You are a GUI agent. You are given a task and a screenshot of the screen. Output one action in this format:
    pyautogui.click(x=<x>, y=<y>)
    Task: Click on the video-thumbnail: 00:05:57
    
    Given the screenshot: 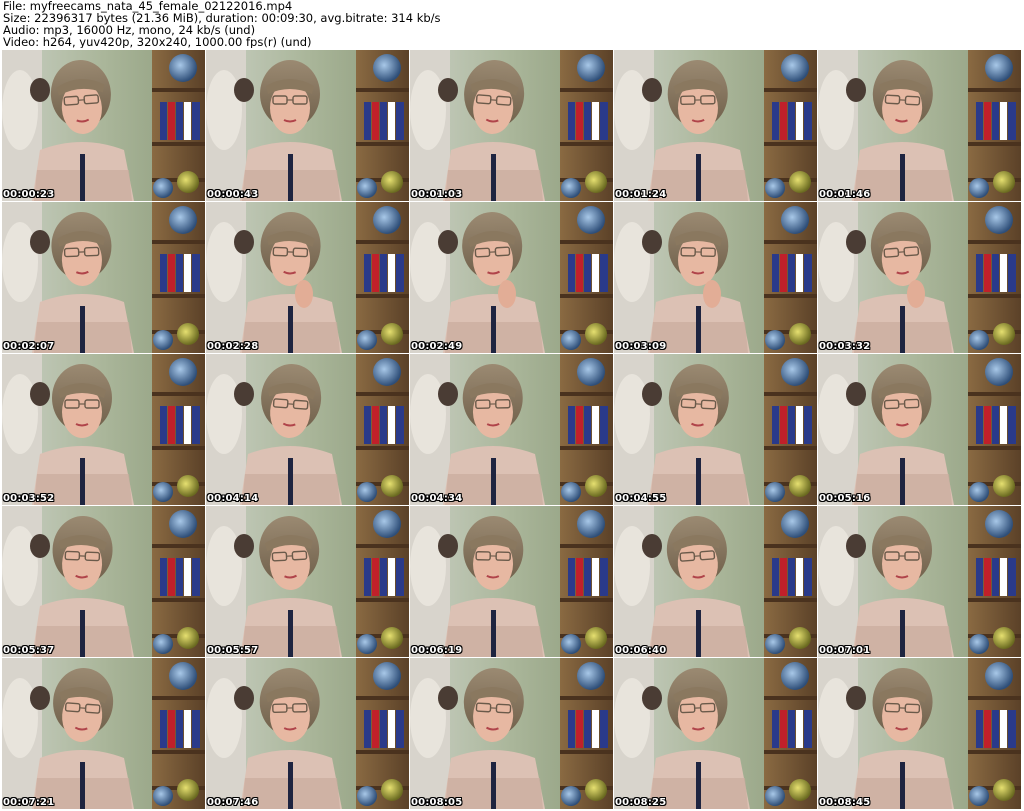 What is the action you would take?
    pyautogui.click(x=307, y=581)
    